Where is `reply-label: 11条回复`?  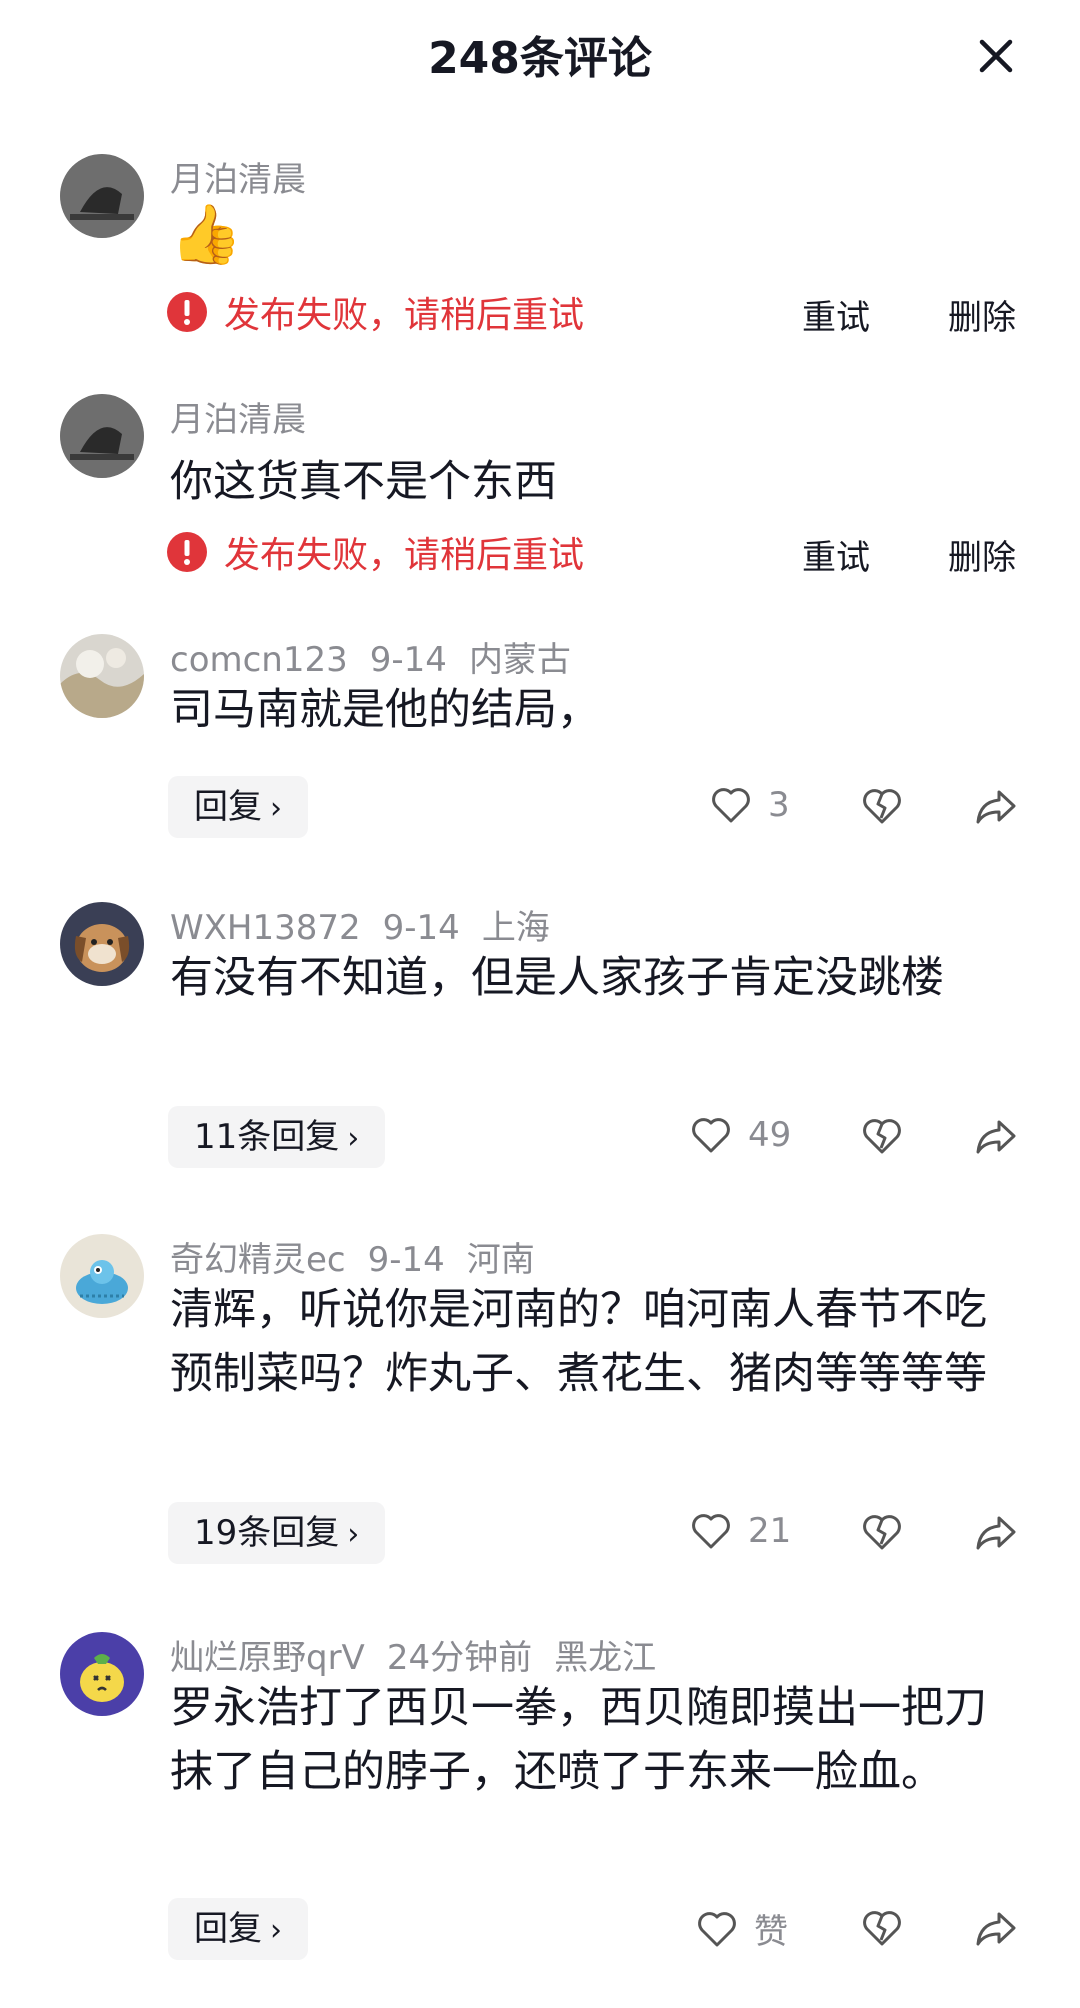 reply-label: 11条回复 is located at coordinates (267, 1137).